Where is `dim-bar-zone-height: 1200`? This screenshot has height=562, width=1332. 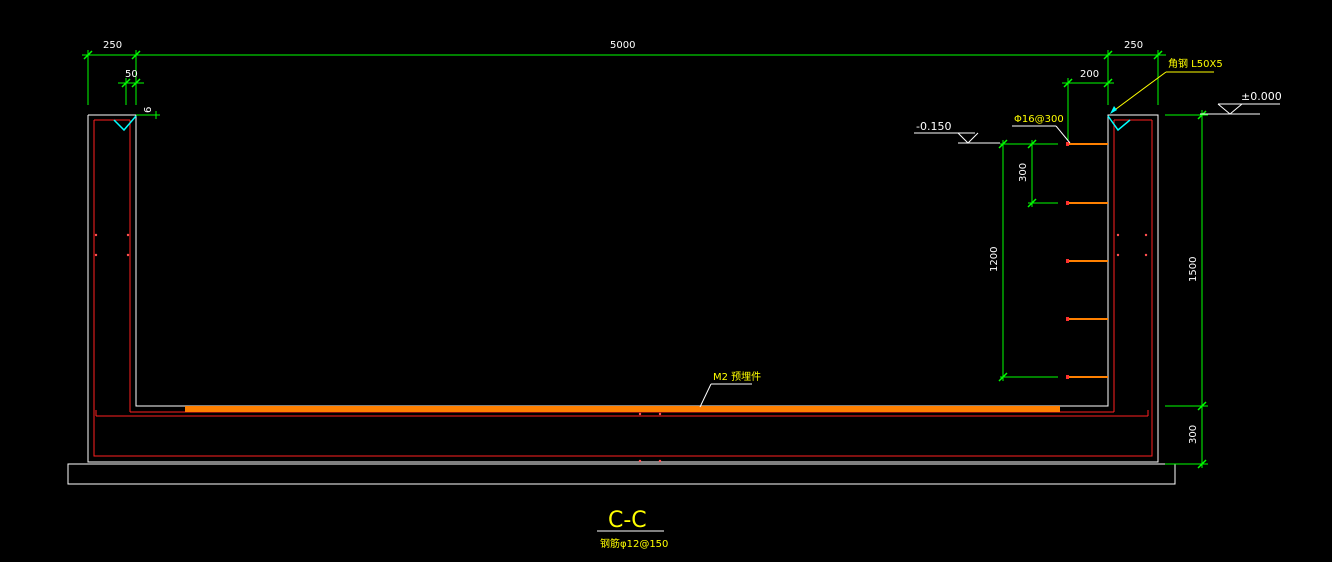 dim-bar-zone-height: 1200 is located at coordinates (994, 259).